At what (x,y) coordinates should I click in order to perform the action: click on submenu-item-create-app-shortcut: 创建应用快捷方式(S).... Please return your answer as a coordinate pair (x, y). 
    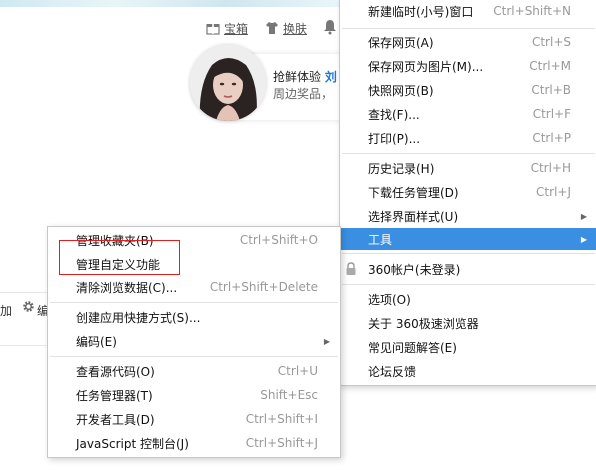
    Looking at the image, I should click on (194, 317).